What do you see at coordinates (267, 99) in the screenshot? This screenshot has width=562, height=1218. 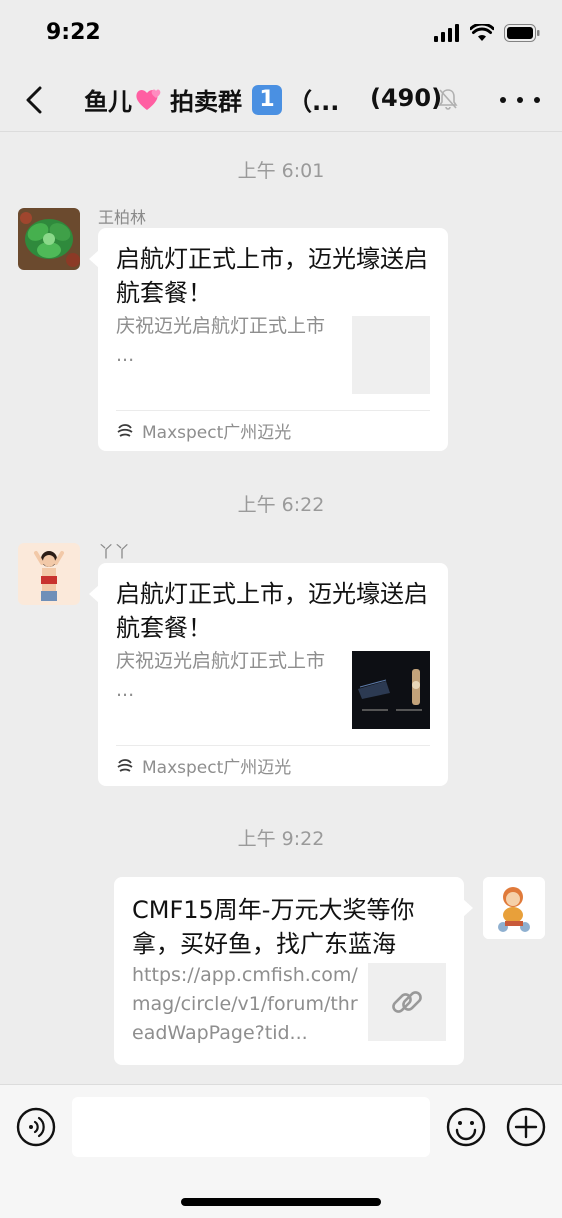 I see `keycap-one-icon: 1` at bounding box center [267, 99].